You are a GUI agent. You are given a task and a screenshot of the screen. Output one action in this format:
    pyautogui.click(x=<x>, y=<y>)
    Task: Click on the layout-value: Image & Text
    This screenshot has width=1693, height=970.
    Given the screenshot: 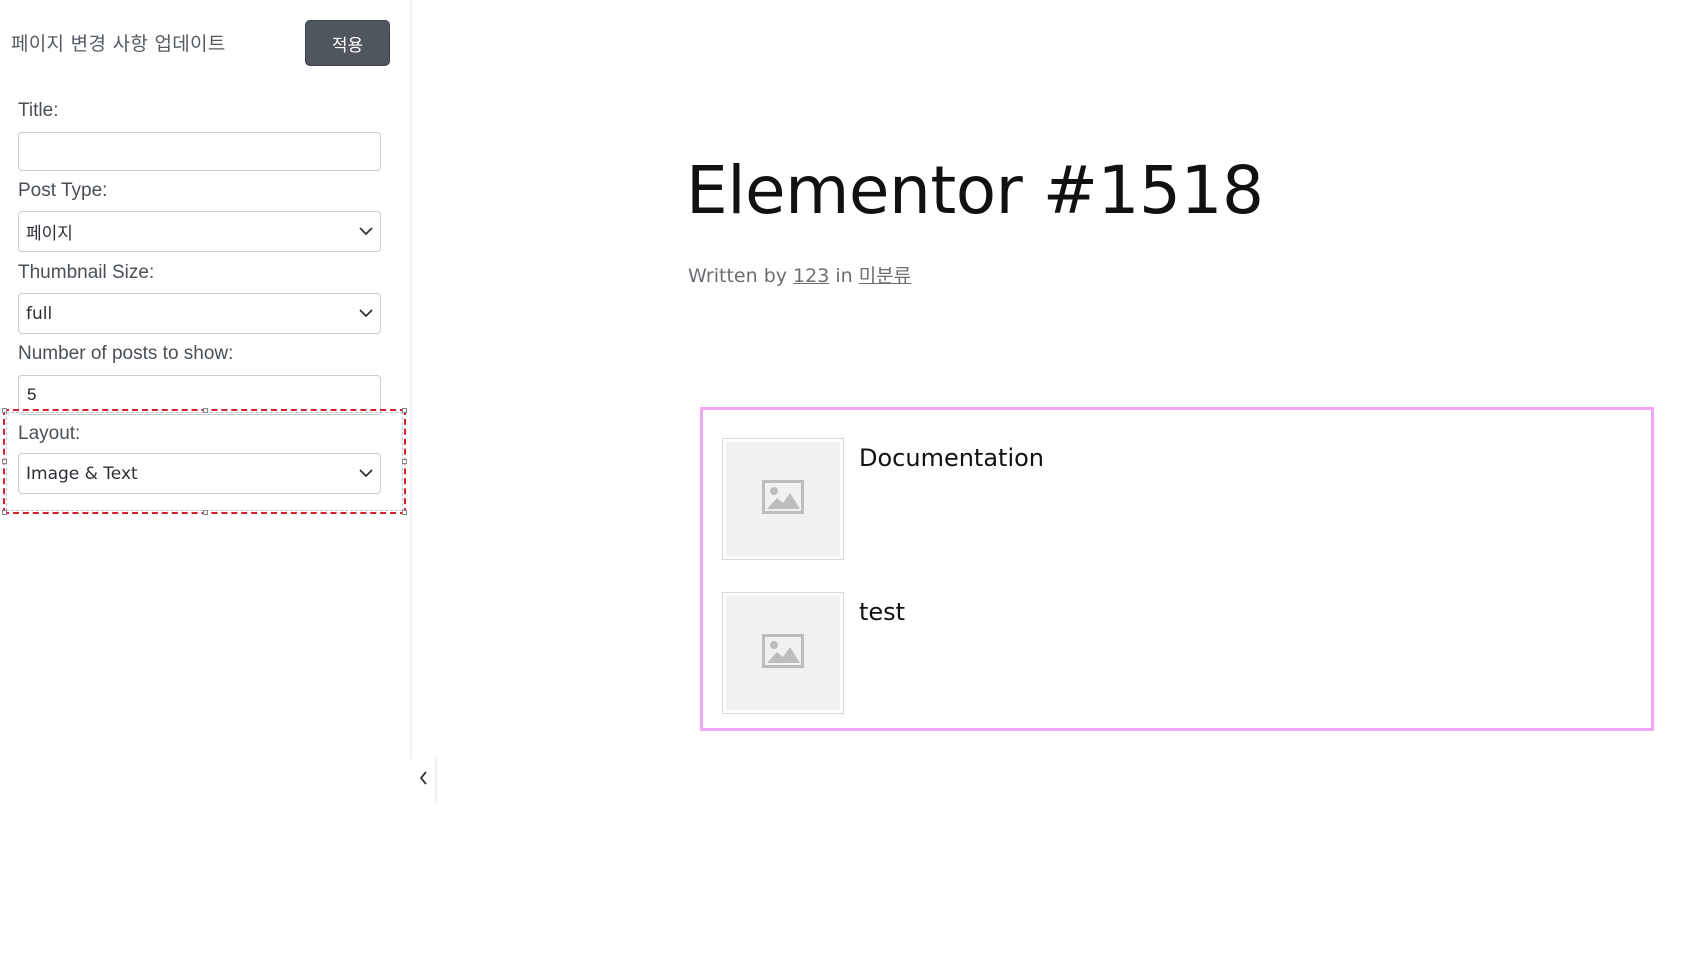 What is the action you would take?
    pyautogui.click(x=82, y=473)
    